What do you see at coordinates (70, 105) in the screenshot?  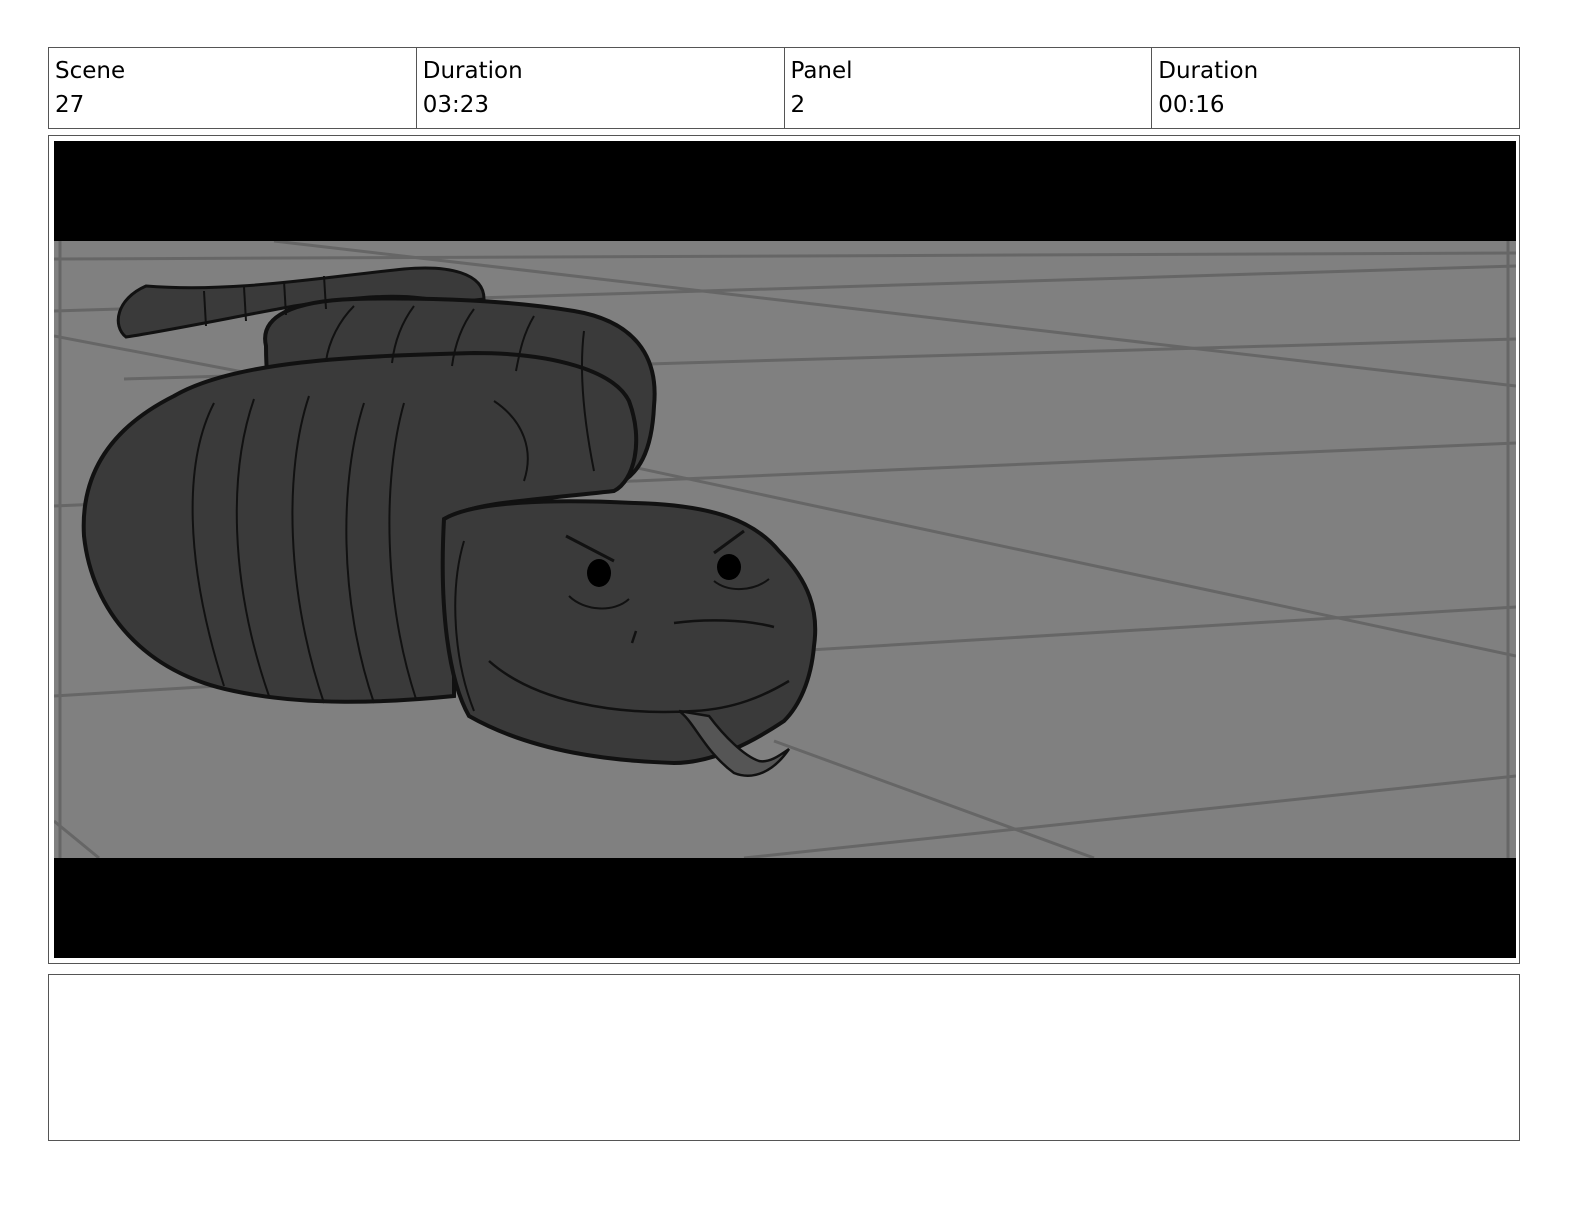 I see `scene-value: 27` at bounding box center [70, 105].